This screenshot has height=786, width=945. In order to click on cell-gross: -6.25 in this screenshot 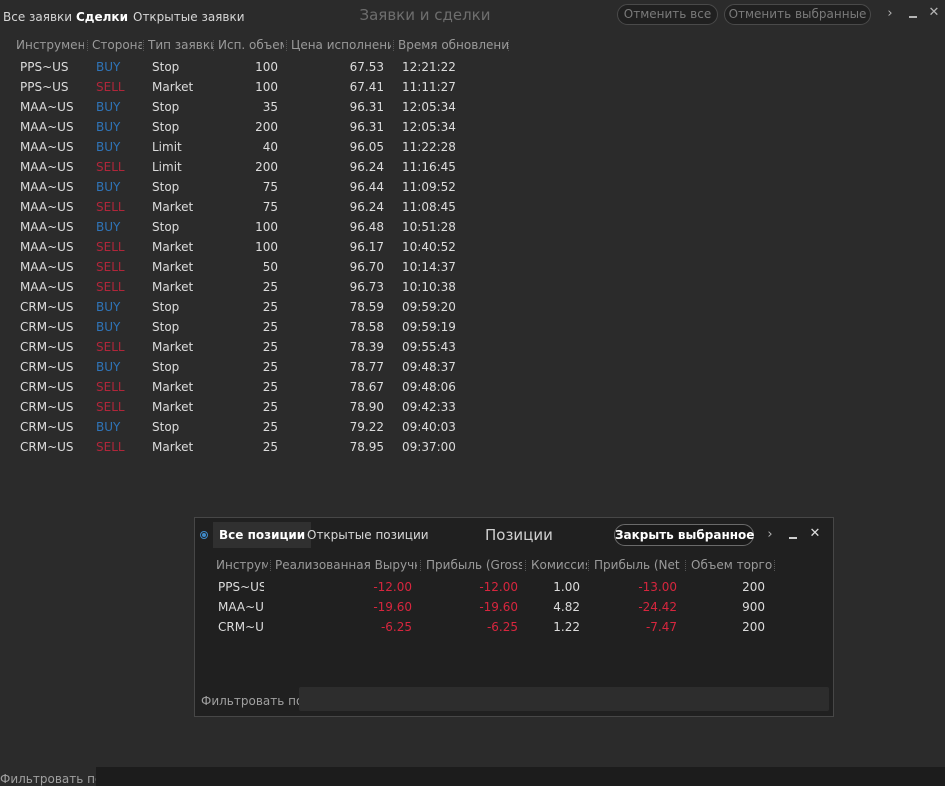, I will do `click(502, 627)`.